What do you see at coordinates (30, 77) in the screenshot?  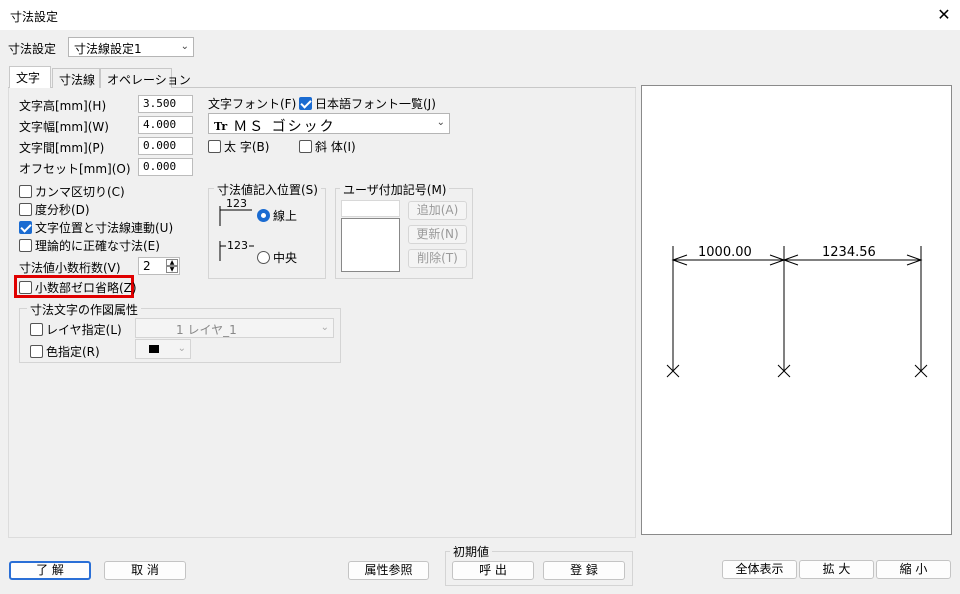 I see `tab-text: 文字` at bounding box center [30, 77].